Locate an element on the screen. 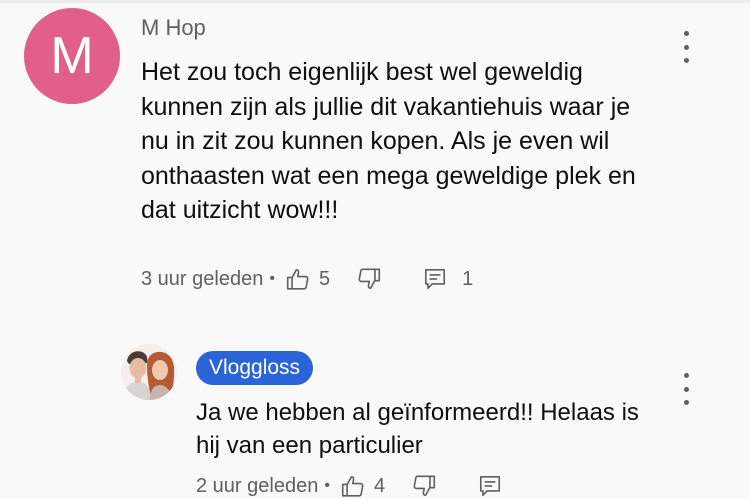 This screenshot has height=499, width=750. reply-dislike-button is located at coordinates (424, 486).